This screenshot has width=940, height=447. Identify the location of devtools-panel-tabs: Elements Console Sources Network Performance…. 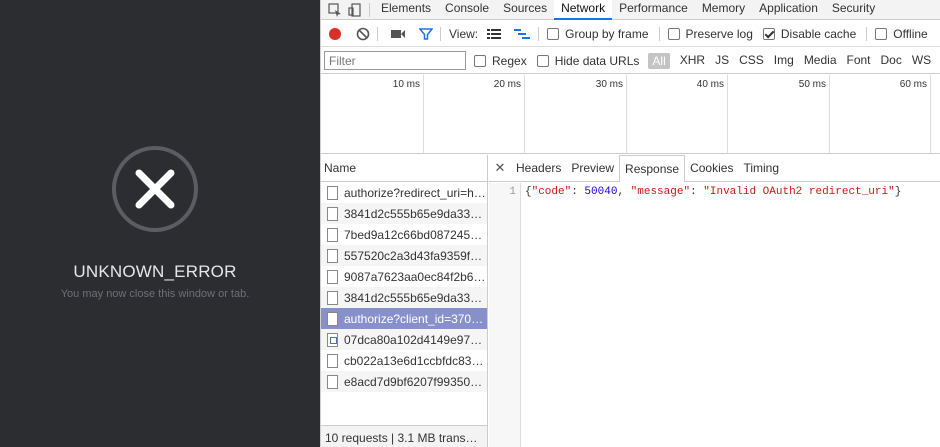
(630, 10).